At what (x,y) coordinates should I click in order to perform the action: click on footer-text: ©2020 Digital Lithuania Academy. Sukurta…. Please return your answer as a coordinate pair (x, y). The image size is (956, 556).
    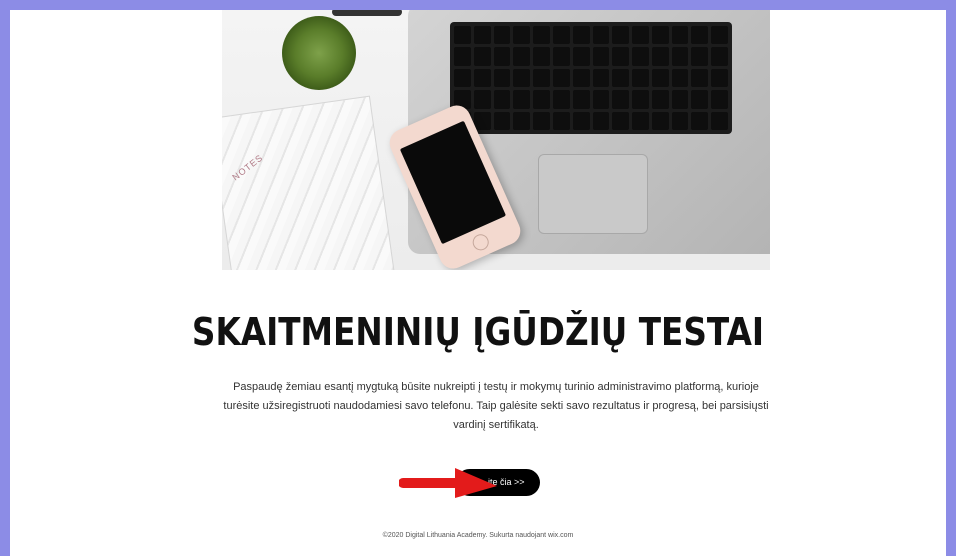
    Looking at the image, I should click on (478, 535).